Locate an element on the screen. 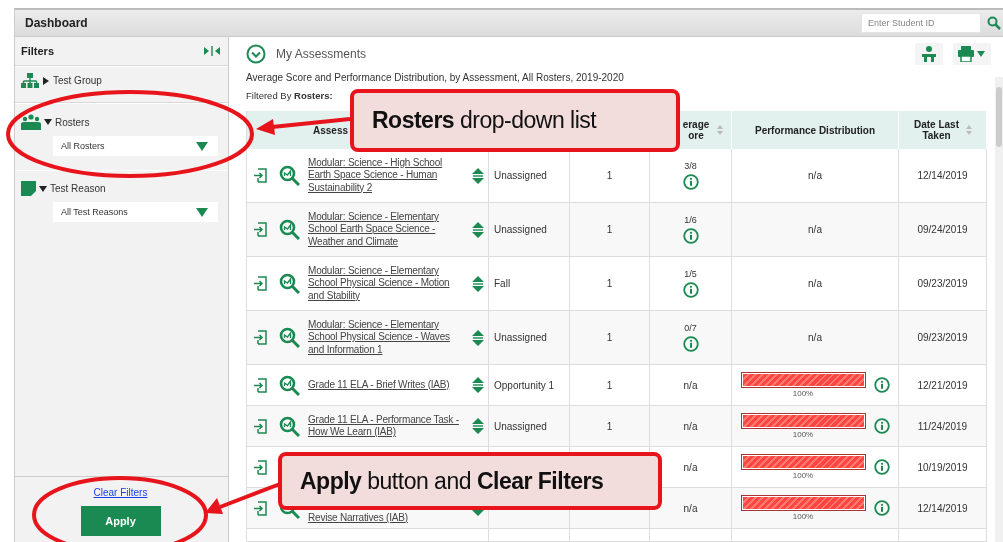 The width and height of the screenshot is (1003, 542). score-text: 1/5 is located at coordinates (690, 274).